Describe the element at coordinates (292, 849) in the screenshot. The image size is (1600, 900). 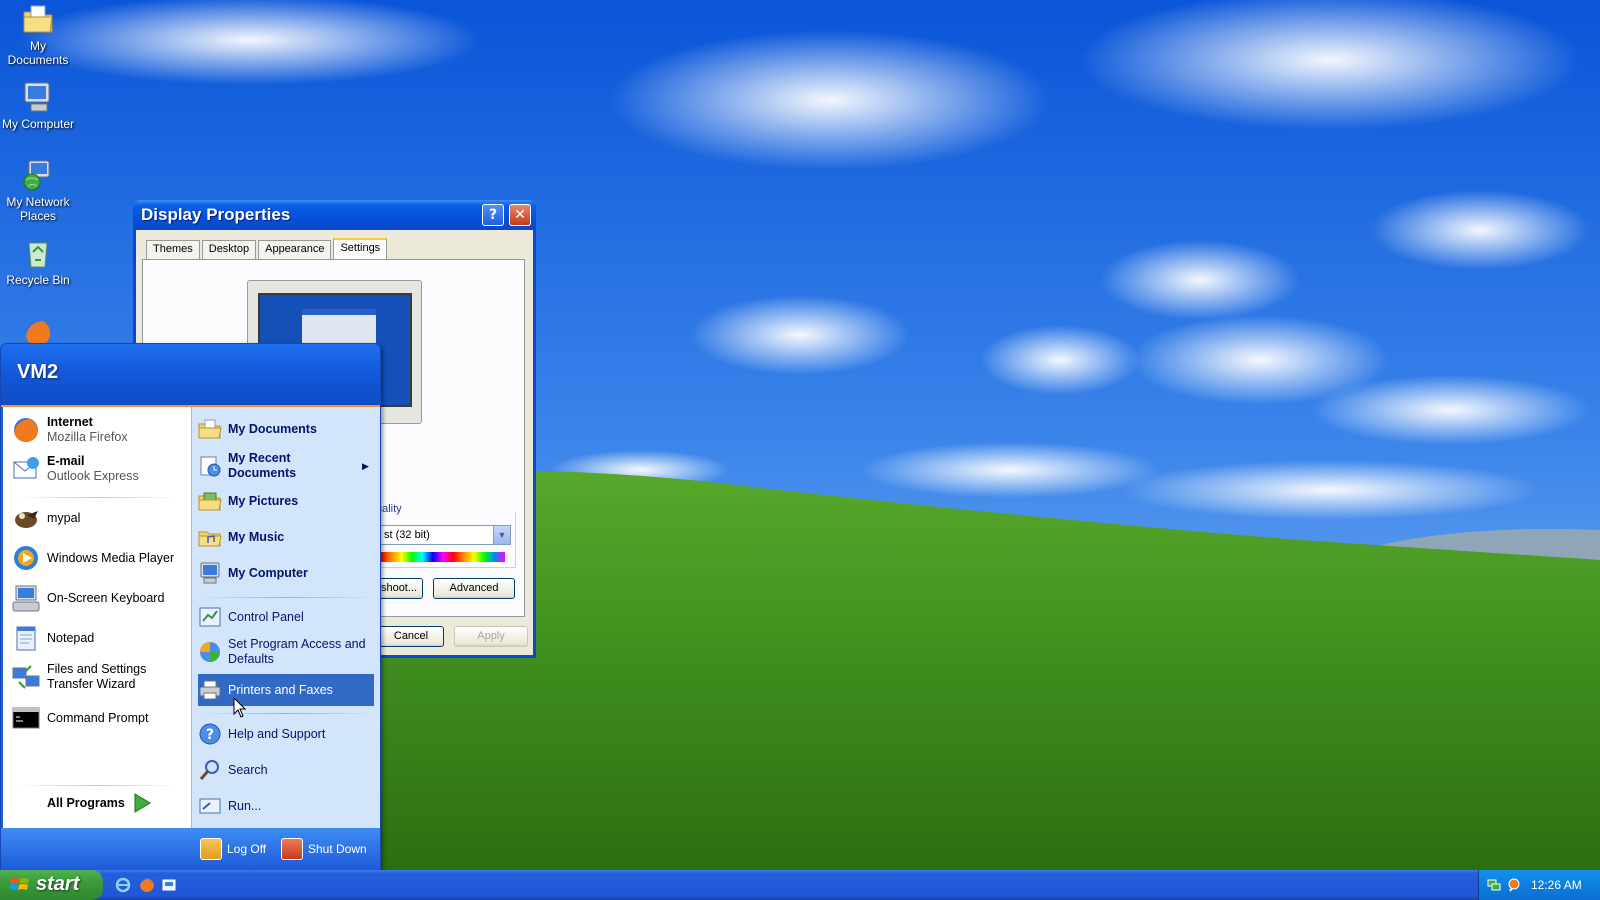
I see `power-icon` at that location.